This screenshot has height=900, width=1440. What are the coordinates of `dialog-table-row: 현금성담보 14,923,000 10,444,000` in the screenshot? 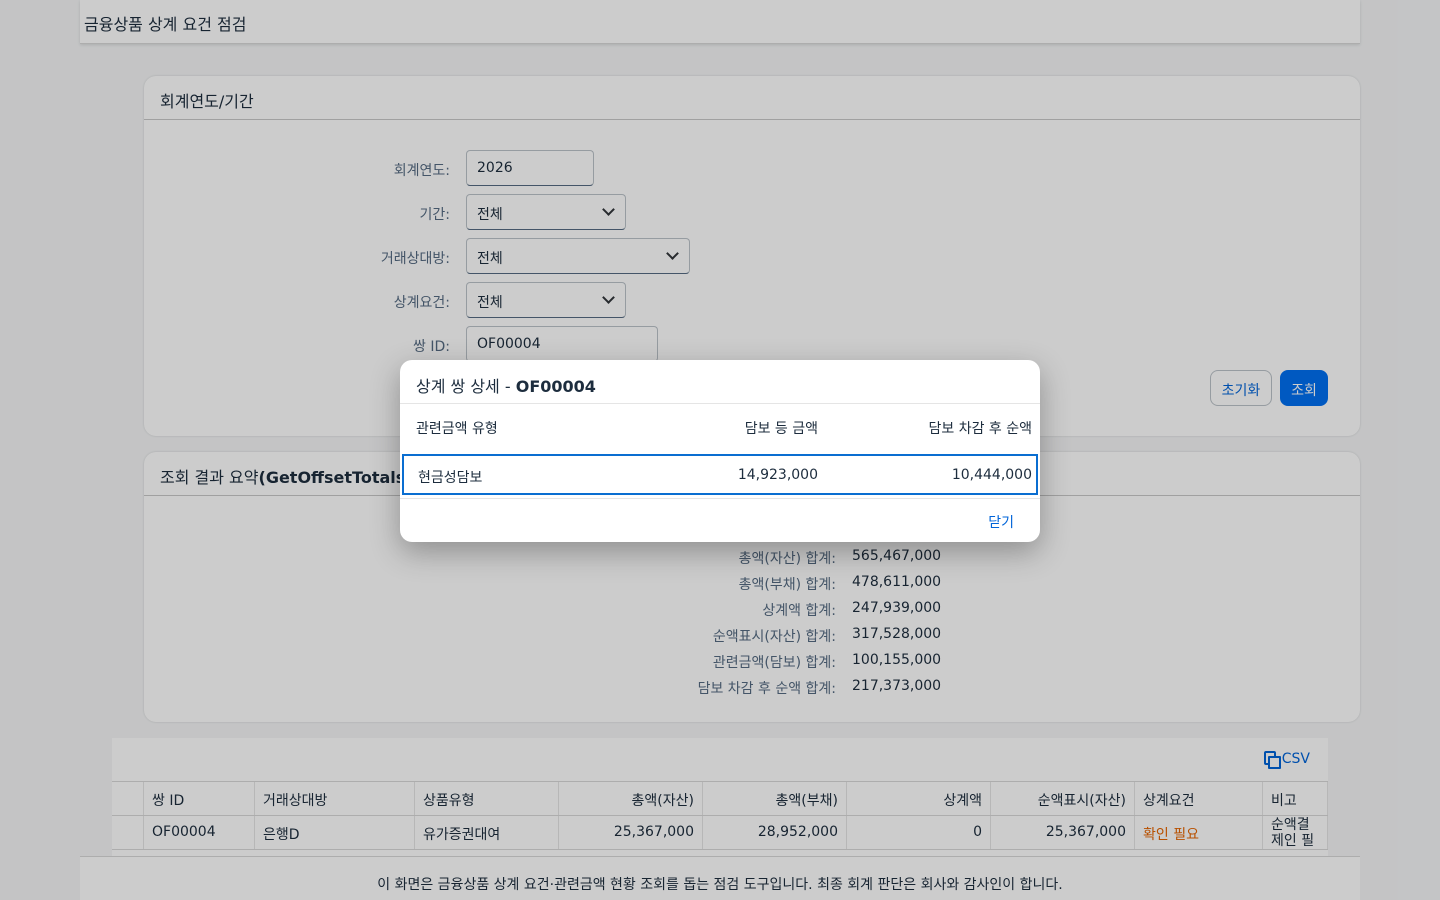 It's located at (720, 474).